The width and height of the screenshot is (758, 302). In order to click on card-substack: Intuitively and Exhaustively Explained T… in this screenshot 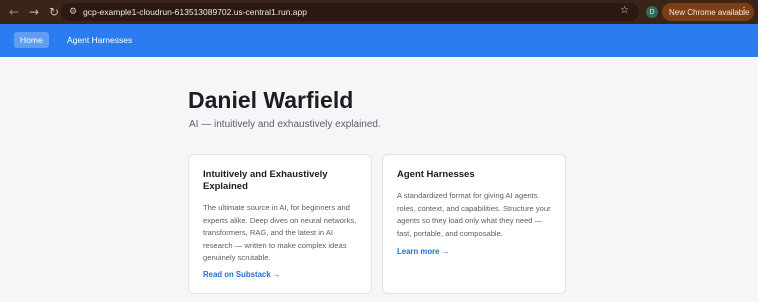, I will do `click(280, 224)`.